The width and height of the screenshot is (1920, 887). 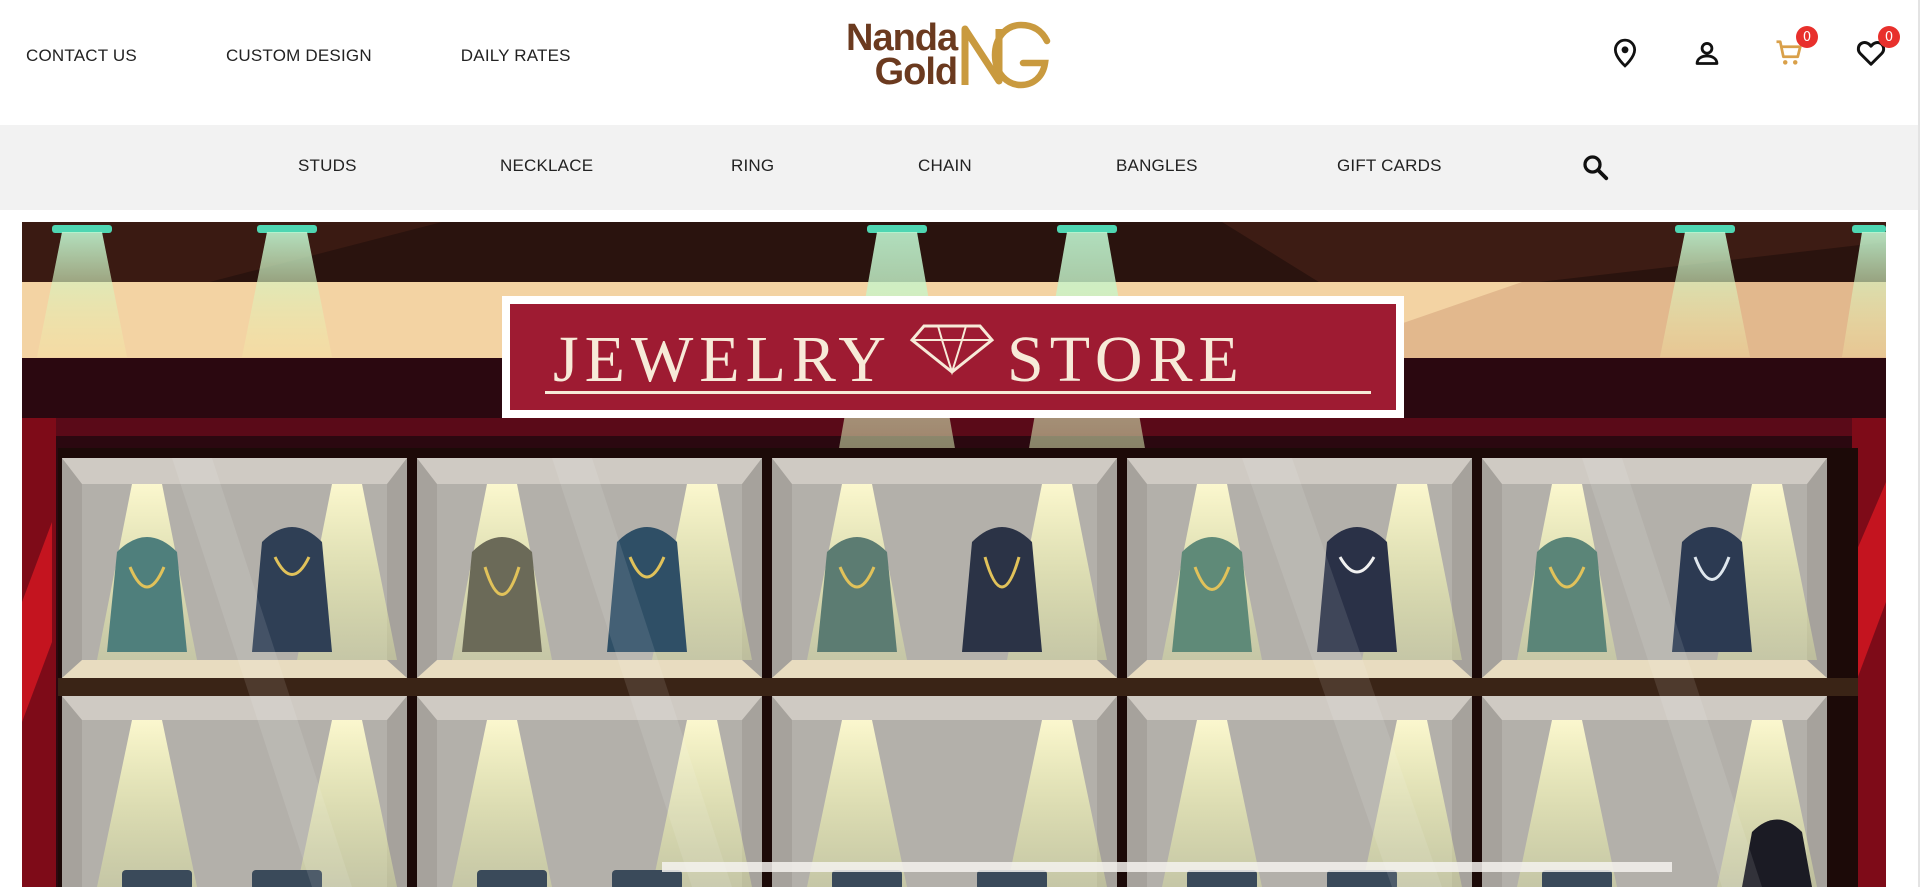 What do you see at coordinates (299, 56) in the screenshot?
I see `custom-design-link: CUSTOM DESIGN` at bounding box center [299, 56].